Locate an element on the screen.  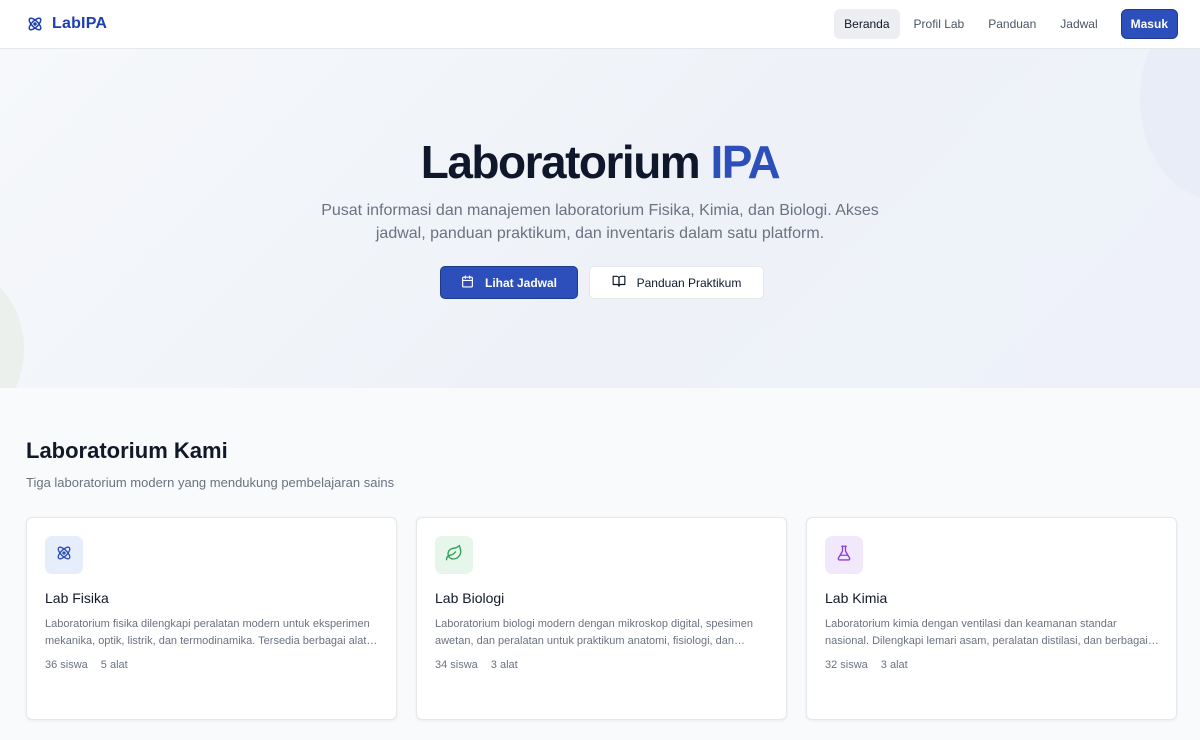
section-title: Laboratorium Kami is located at coordinates (127, 450).